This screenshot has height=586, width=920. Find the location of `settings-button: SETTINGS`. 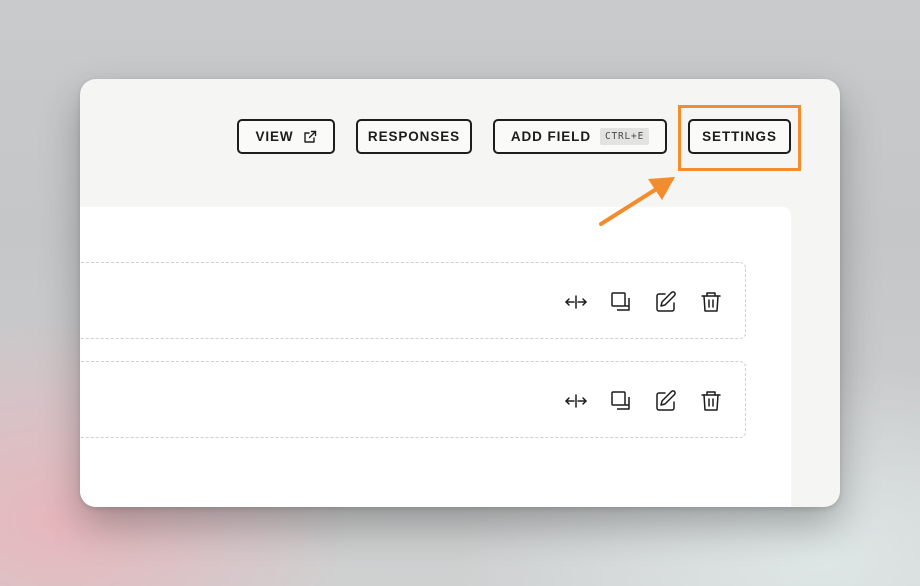

settings-button: SETTINGS is located at coordinates (739, 136).